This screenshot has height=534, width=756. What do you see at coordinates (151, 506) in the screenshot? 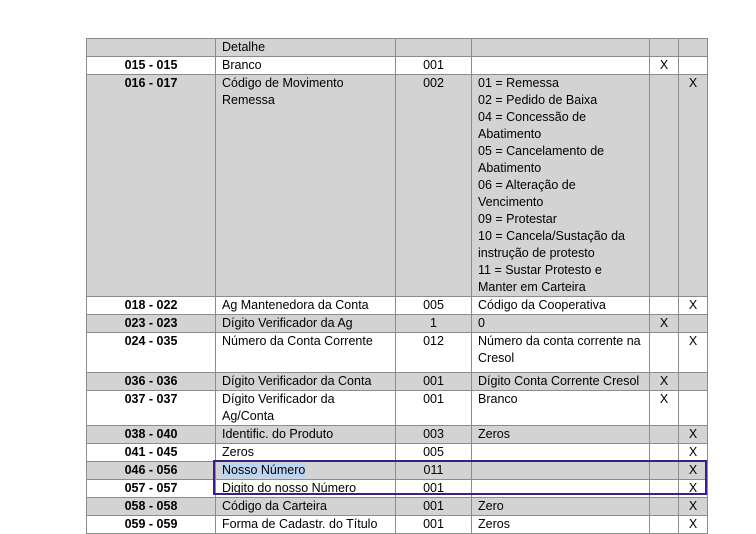
I see `position-cell: 058 - 058` at bounding box center [151, 506].